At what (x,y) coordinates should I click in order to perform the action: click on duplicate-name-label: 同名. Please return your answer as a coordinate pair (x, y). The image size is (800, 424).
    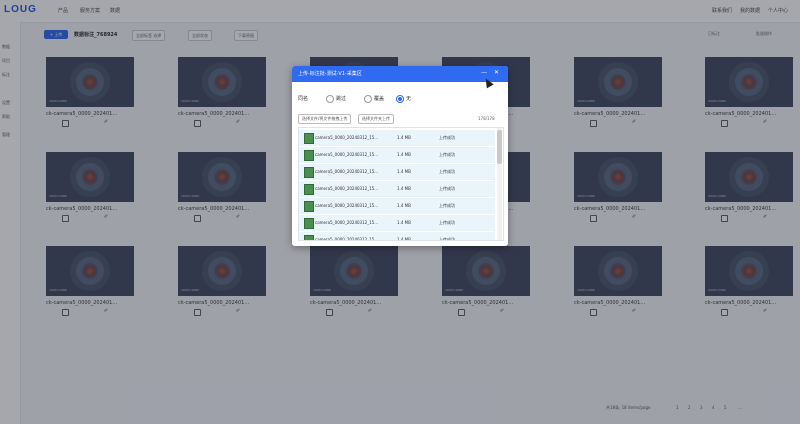
    Looking at the image, I should click on (303, 99).